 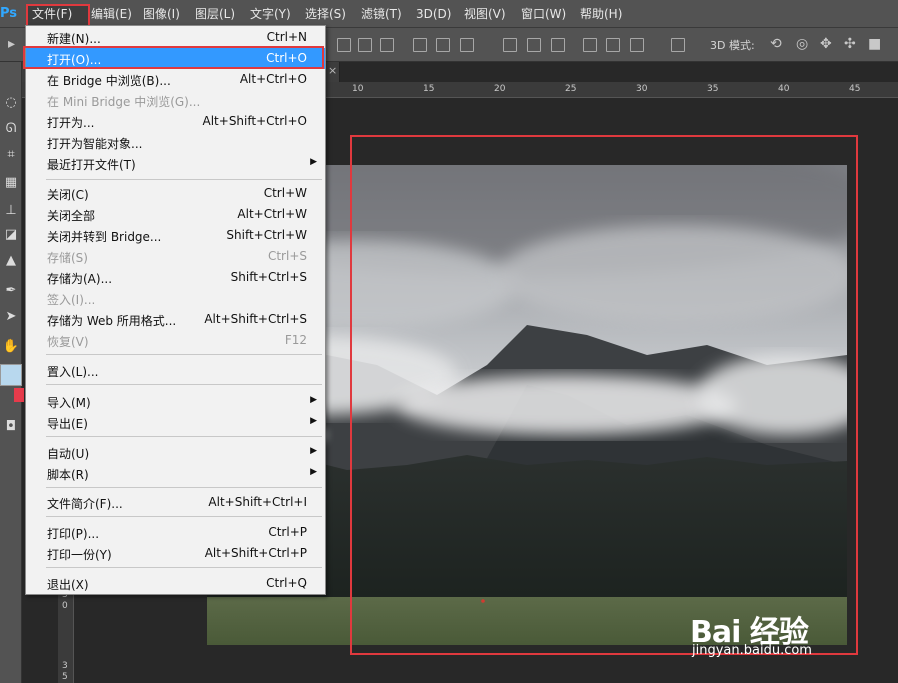 I want to click on file-menu-item: 最近打开文件(T) ▶, so click(x=175, y=163).